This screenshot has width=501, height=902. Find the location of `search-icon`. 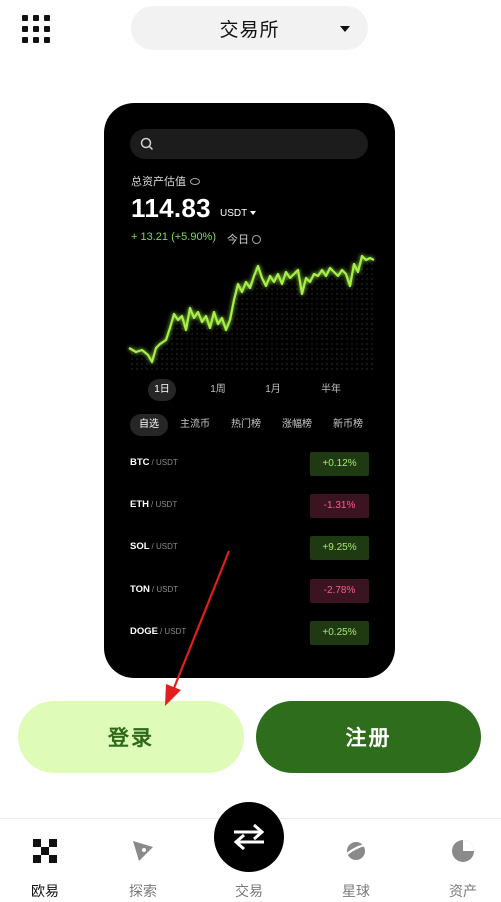

search-icon is located at coordinates (147, 144).